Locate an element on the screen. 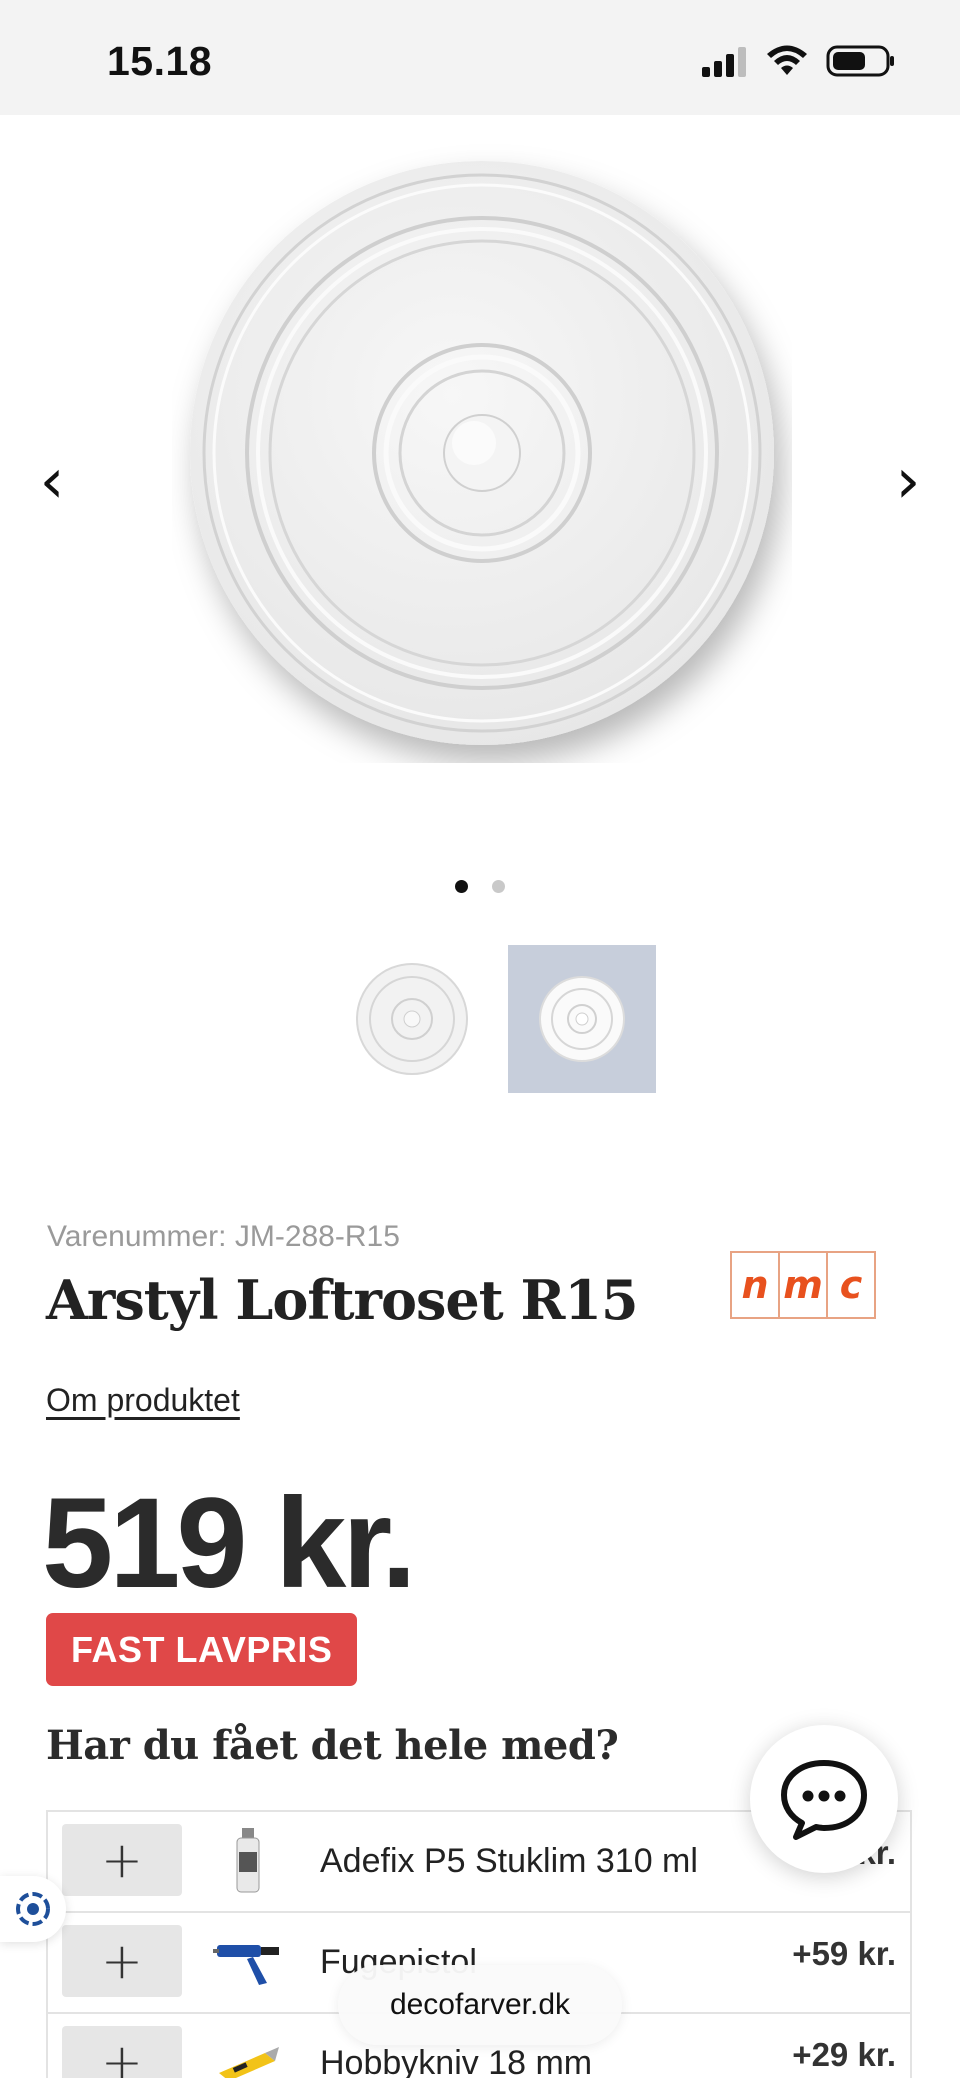  glue-tube-image is located at coordinates (248, 1861).